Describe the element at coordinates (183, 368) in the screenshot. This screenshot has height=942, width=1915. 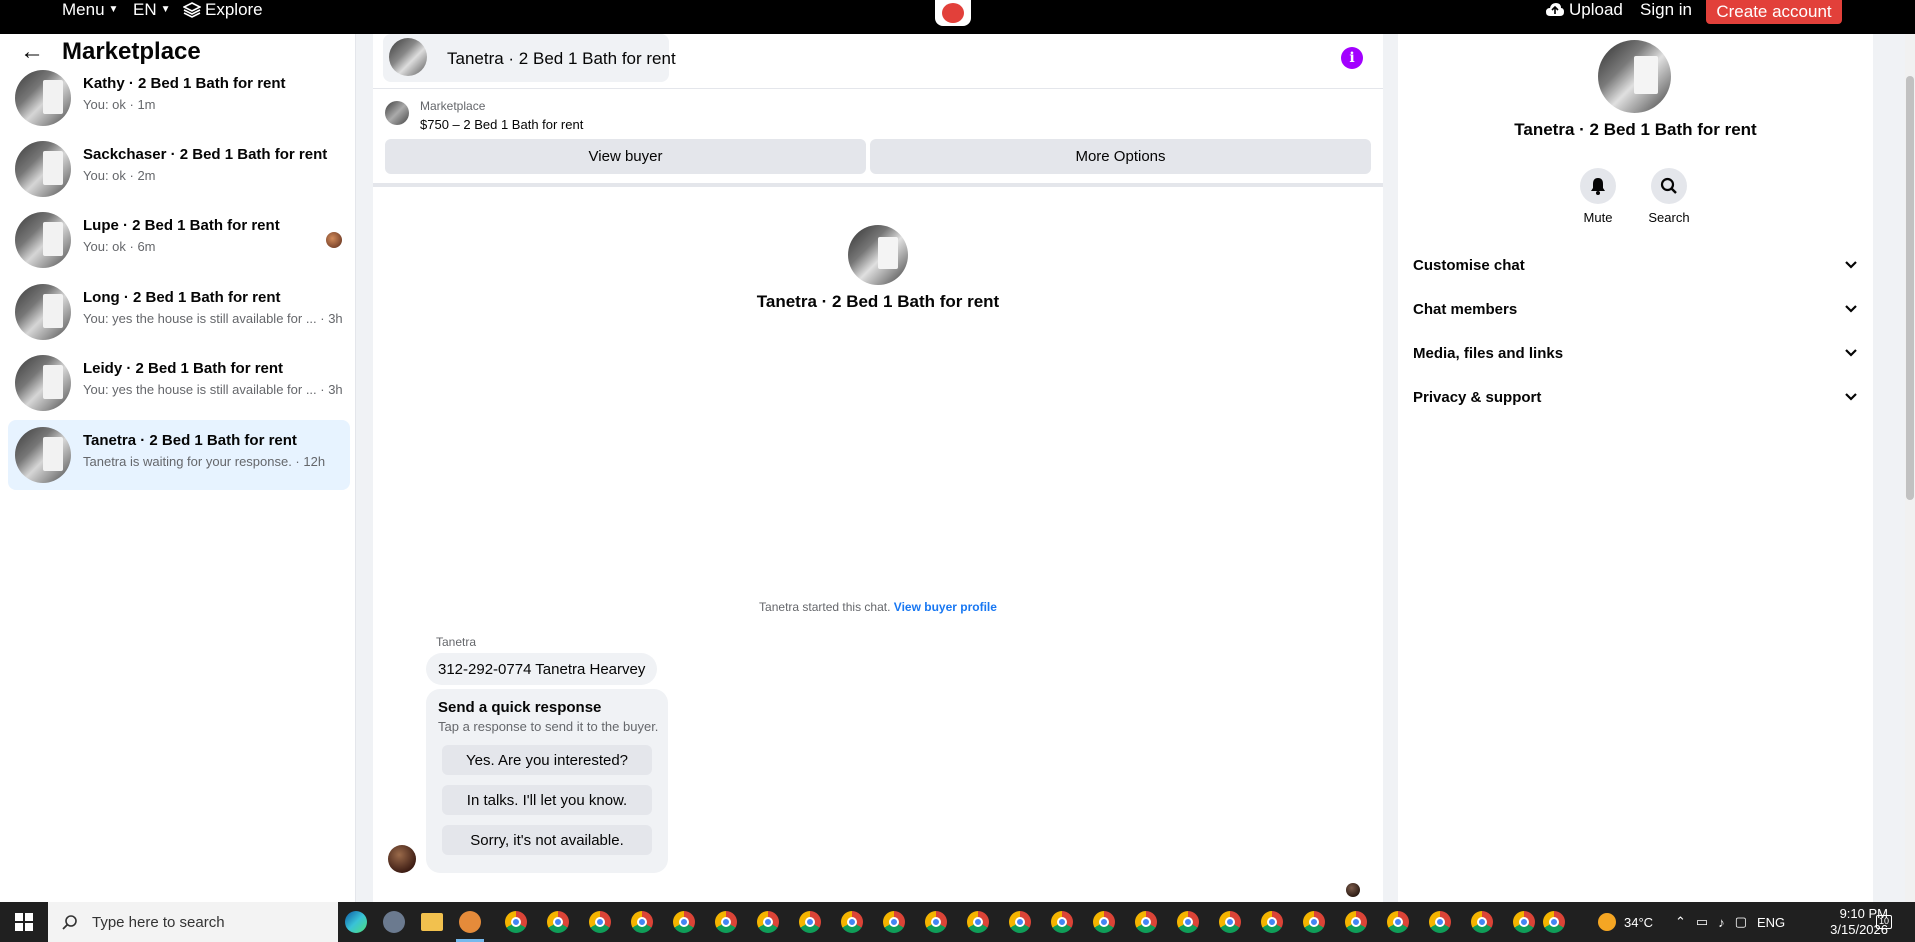
I see `conversation-title: Leidy · 2 Bed 1 Bath for rent` at that location.